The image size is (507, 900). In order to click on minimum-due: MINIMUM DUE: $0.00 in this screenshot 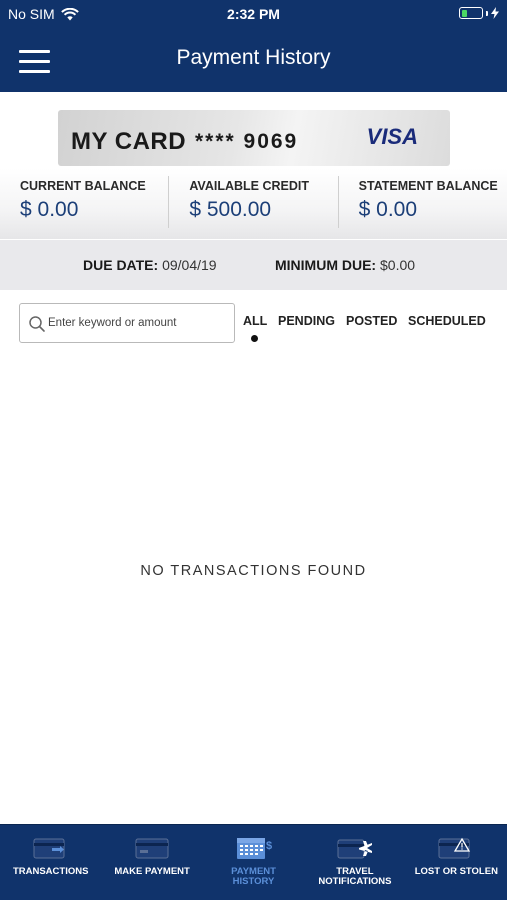, I will do `click(345, 265)`.